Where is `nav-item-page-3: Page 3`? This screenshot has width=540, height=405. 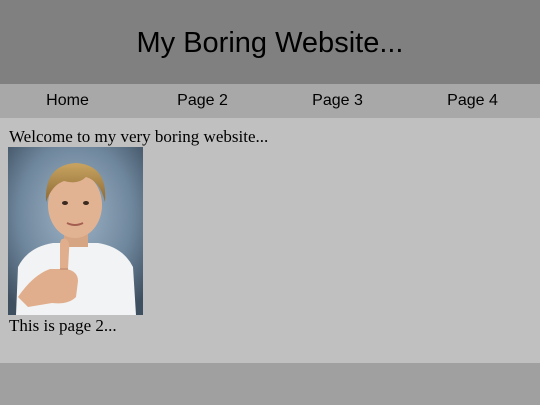 nav-item-page-3: Page 3 is located at coordinates (337, 101).